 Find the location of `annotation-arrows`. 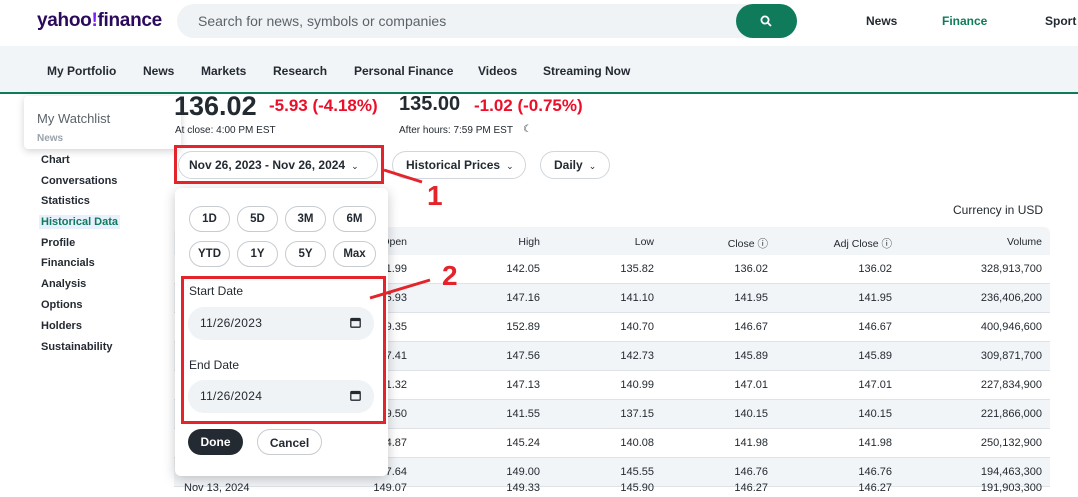

annotation-arrows is located at coordinates (400, 234).